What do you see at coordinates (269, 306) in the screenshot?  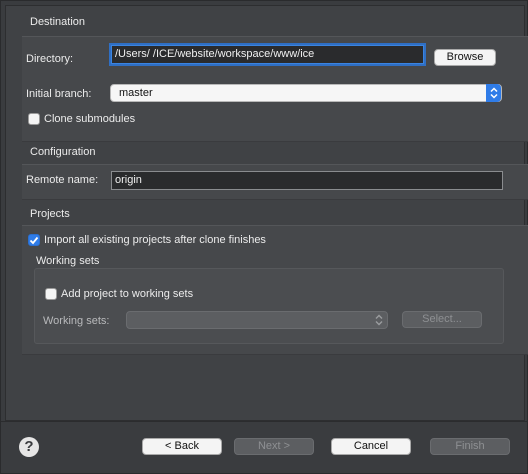 I see `working-sets-group` at bounding box center [269, 306].